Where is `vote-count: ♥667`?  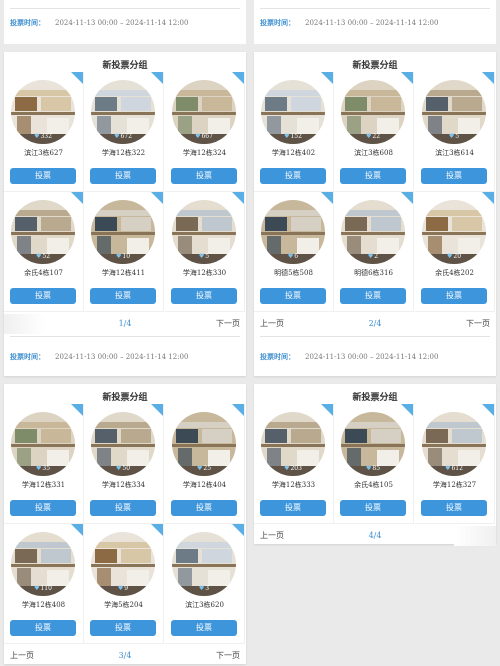
vote-count: ♥667 is located at coordinates (204, 136).